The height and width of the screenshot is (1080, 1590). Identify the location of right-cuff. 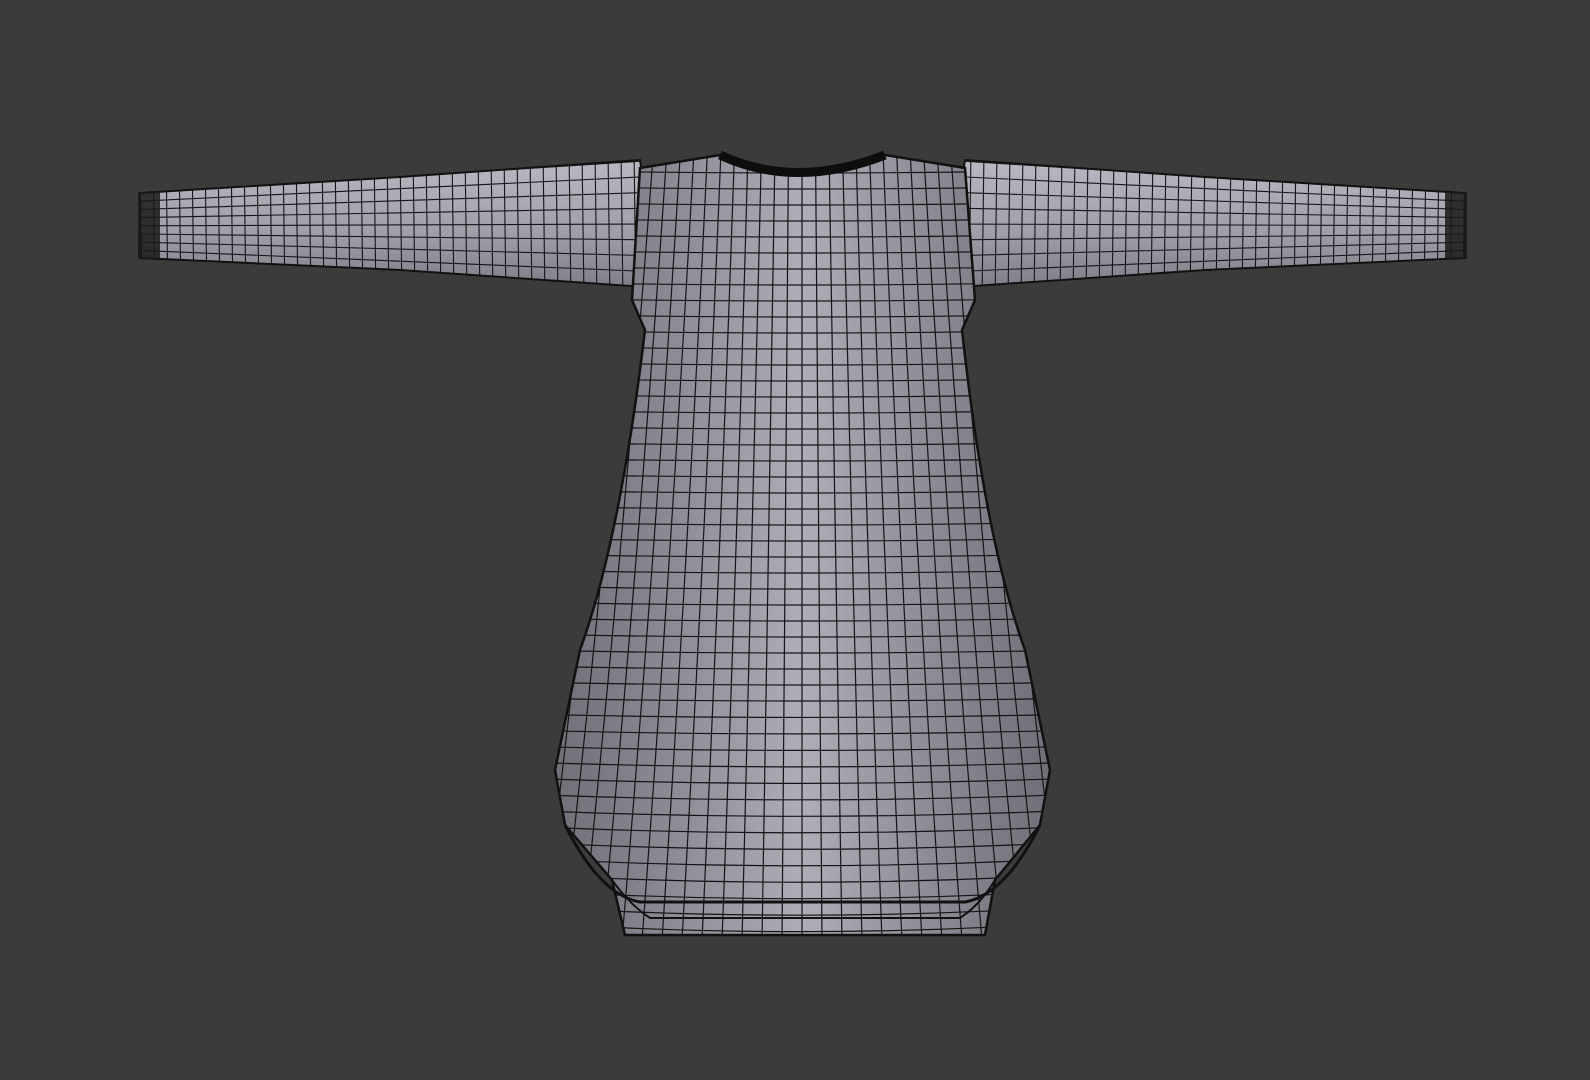
(1456, 225).